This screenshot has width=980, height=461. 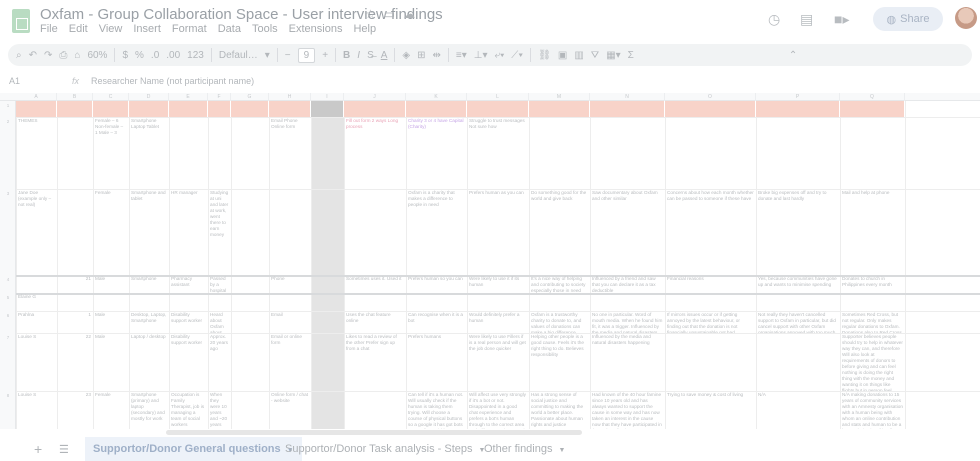 I want to click on sheets-logo-icon, so click(x=21, y=21).